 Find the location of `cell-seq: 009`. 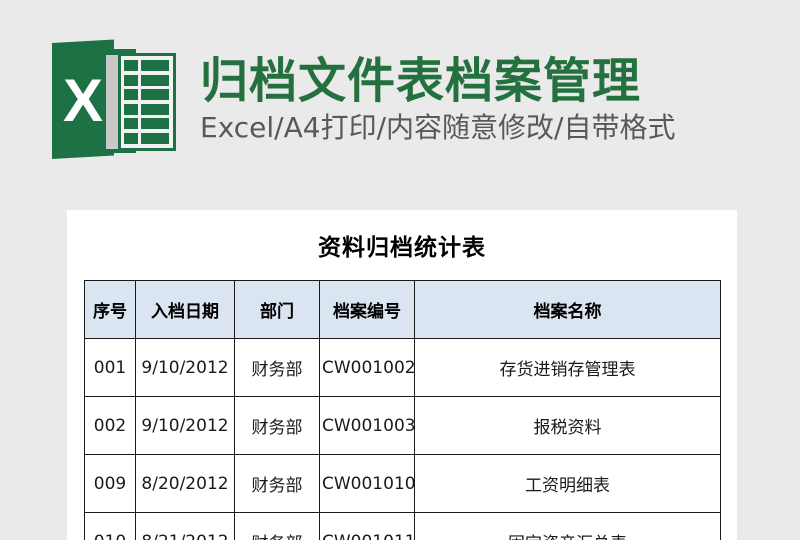

cell-seq: 009 is located at coordinates (110, 484).